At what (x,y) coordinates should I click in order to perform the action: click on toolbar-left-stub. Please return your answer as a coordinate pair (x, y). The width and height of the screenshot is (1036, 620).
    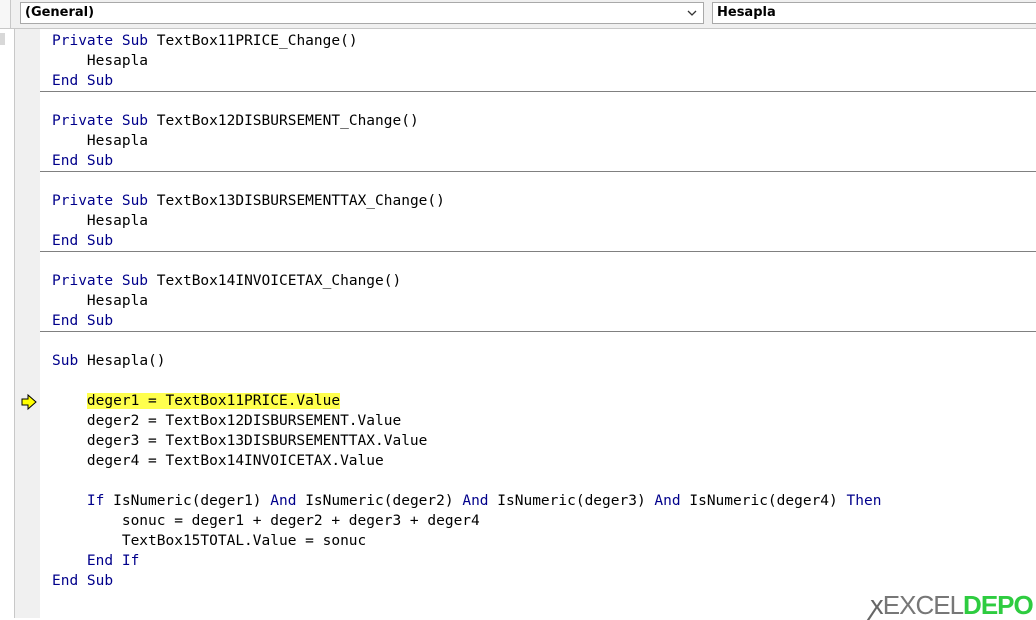
    Looking at the image, I should click on (5, 14).